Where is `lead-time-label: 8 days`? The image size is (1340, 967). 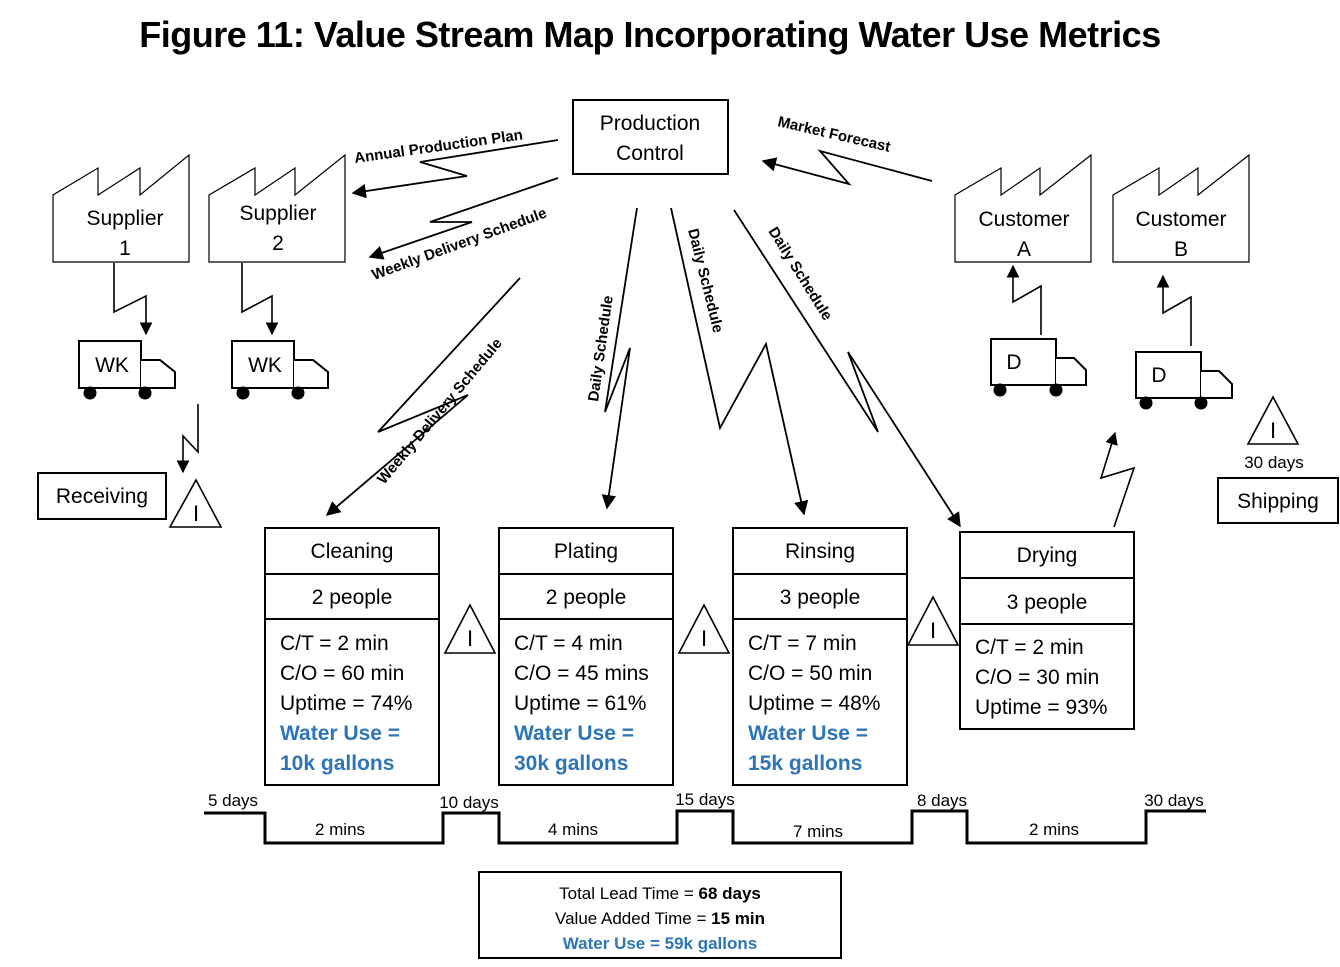 lead-time-label: 8 days is located at coordinates (942, 800).